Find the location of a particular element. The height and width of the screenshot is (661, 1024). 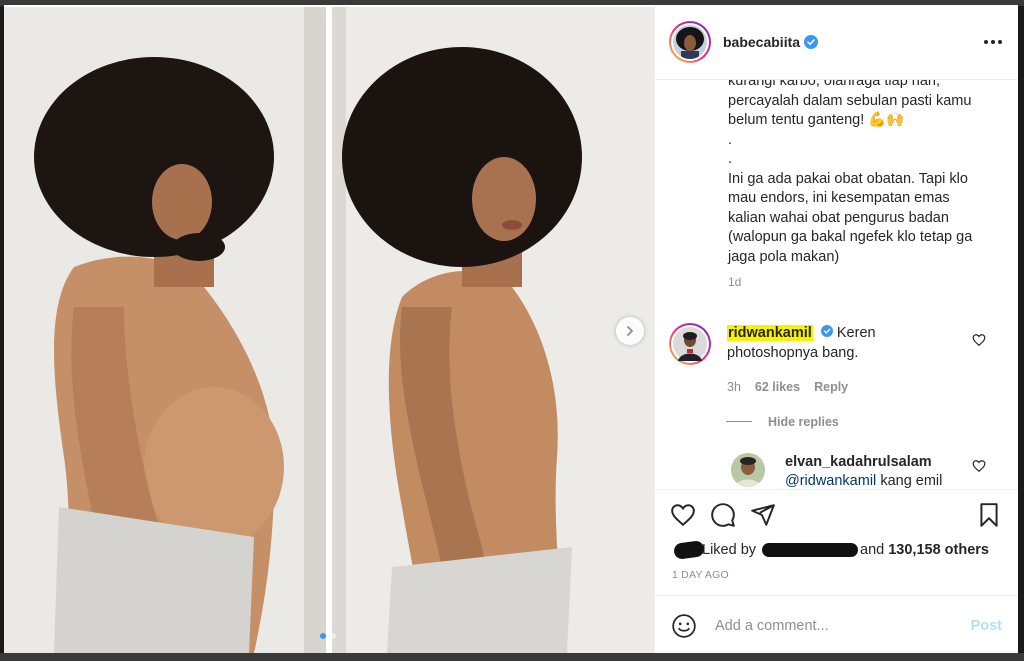

chevron-right-icon is located at coordinates (630, 331).